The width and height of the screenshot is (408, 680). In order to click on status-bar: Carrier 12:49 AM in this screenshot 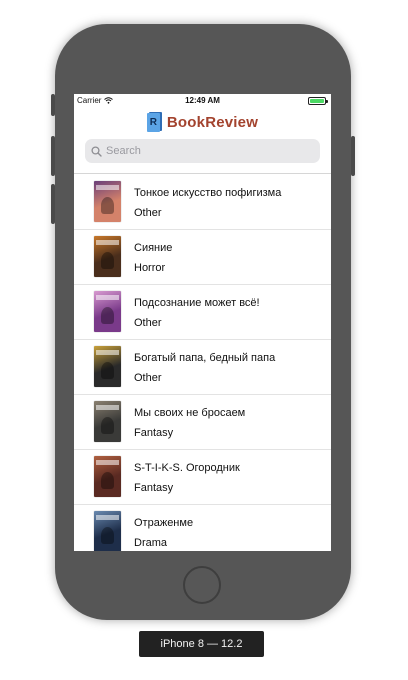, I will do `click(202, 101)`.